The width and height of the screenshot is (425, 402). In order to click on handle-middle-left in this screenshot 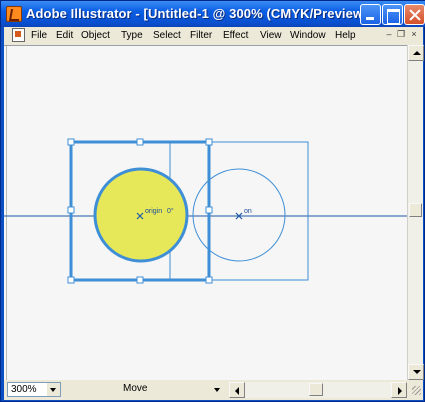, I will do `click(71, 210)`.